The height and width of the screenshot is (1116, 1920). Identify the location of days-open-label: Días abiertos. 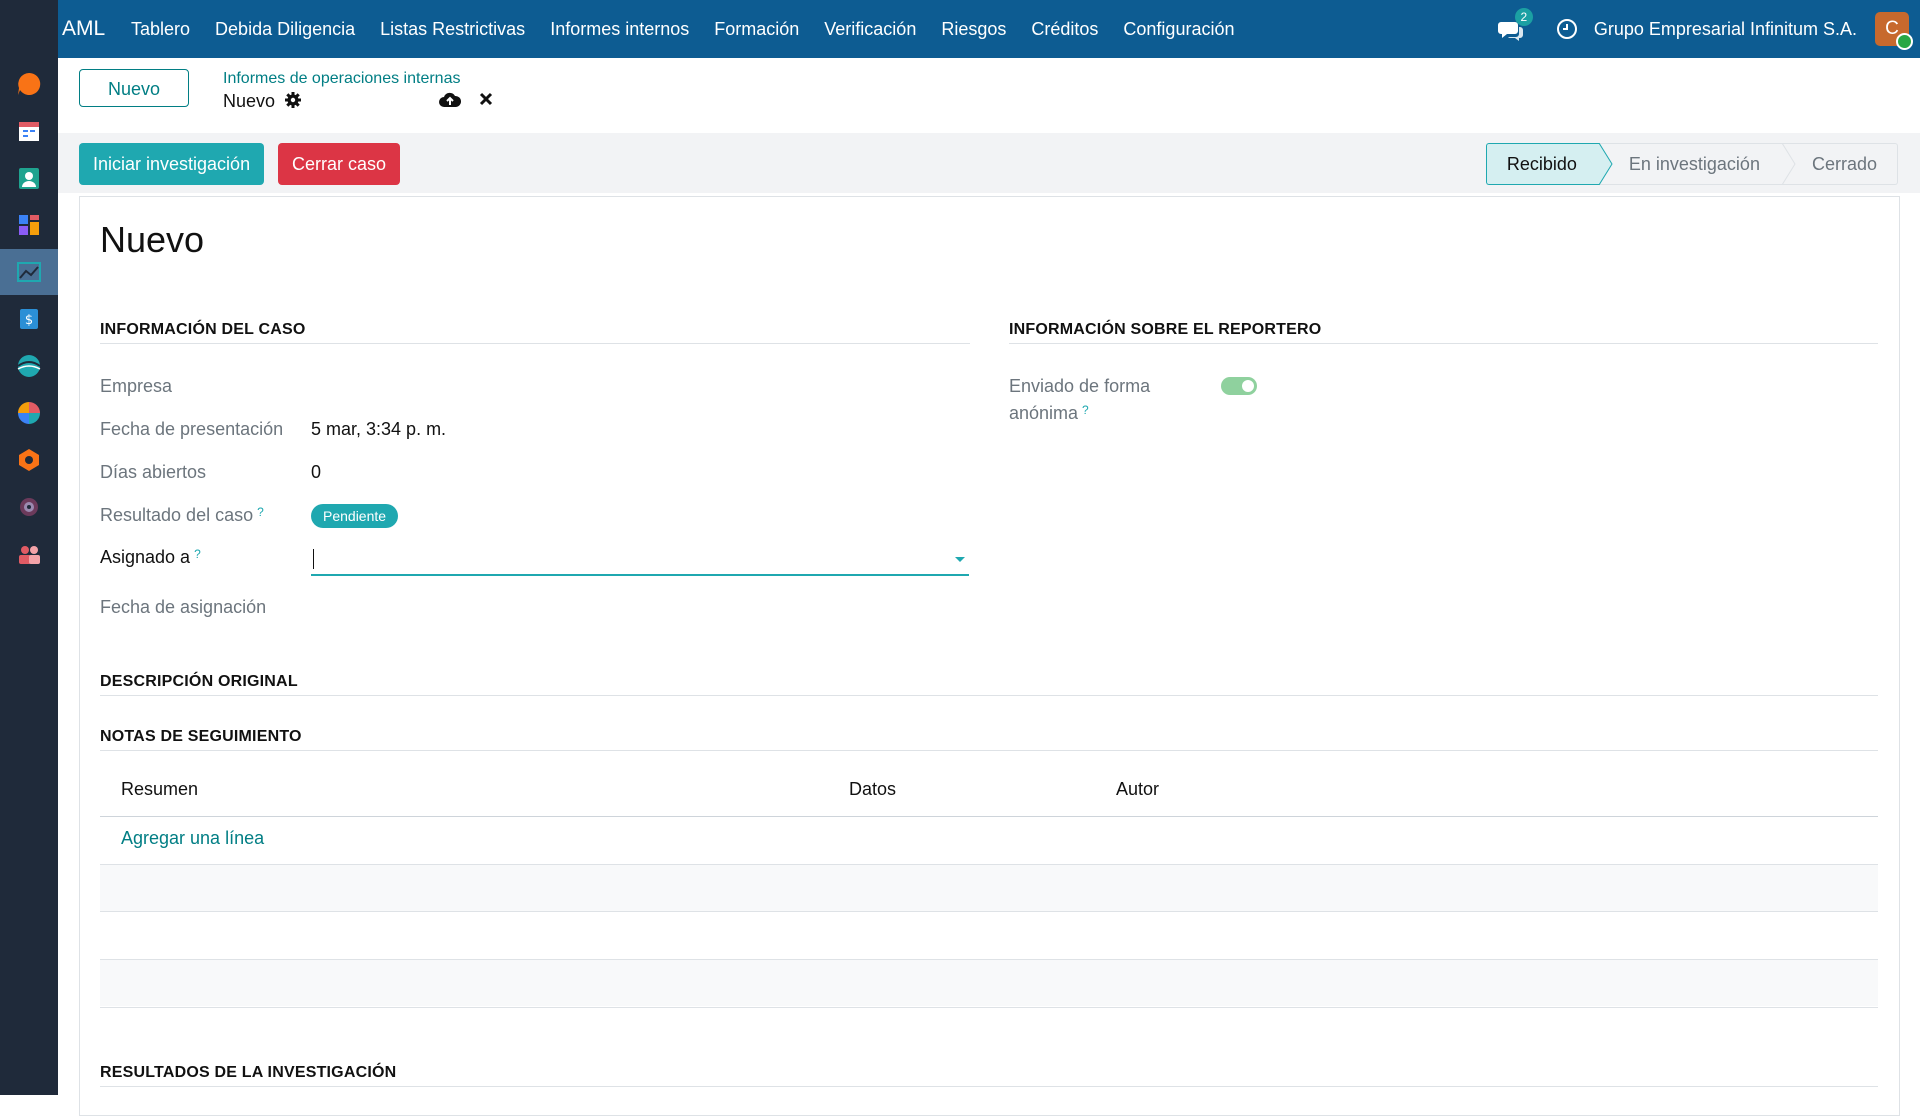
(153, 472).